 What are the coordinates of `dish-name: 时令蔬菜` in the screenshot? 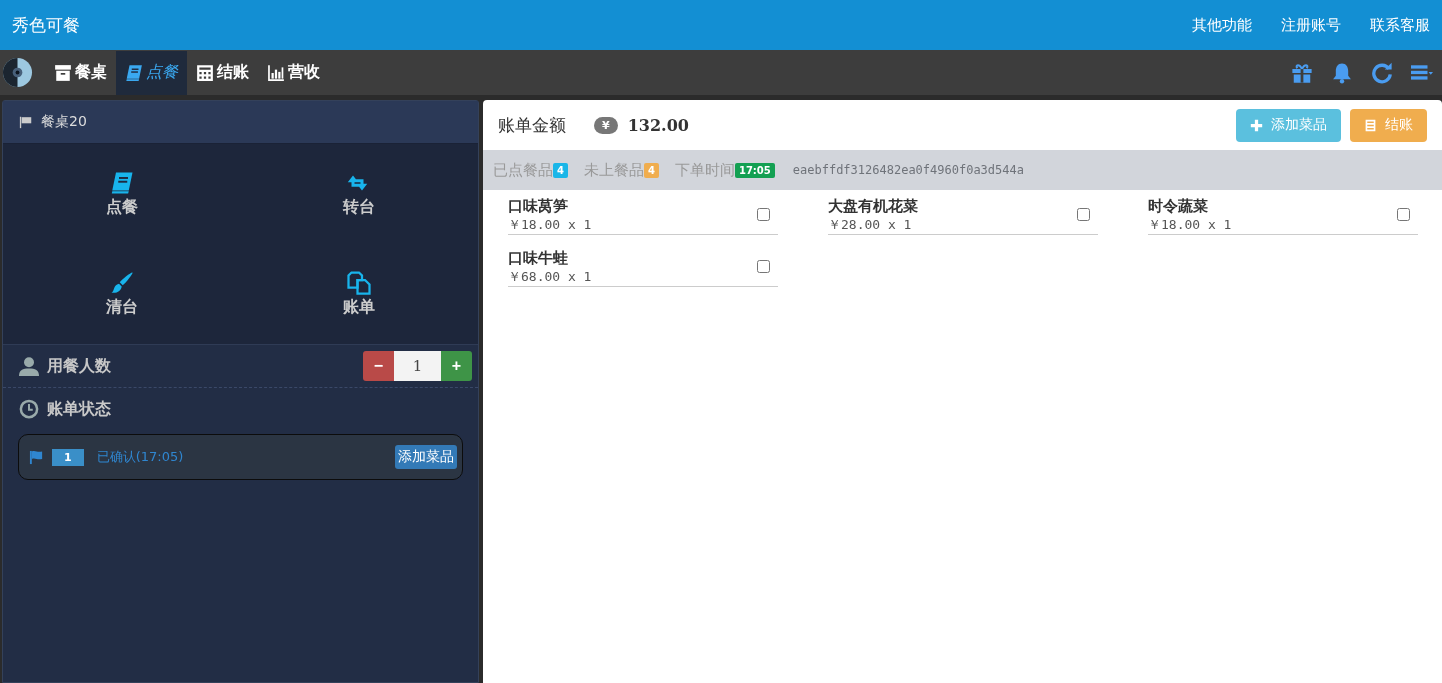 It's located at (1178, 206).